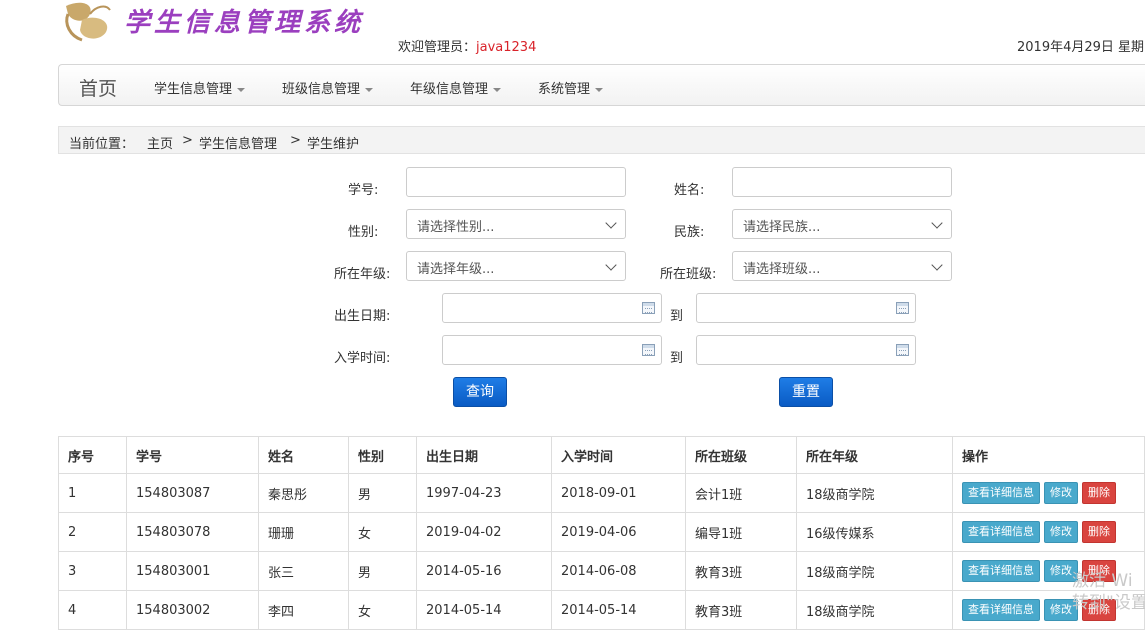  I want to click on enroll-date-start-input, so click(552, 350).